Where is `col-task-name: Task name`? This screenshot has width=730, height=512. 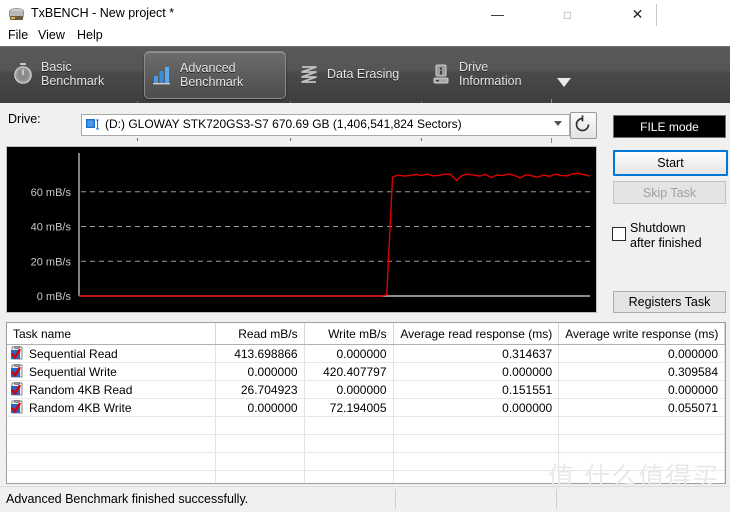 col-task-name: Task name is located at coordinates (111, 334).